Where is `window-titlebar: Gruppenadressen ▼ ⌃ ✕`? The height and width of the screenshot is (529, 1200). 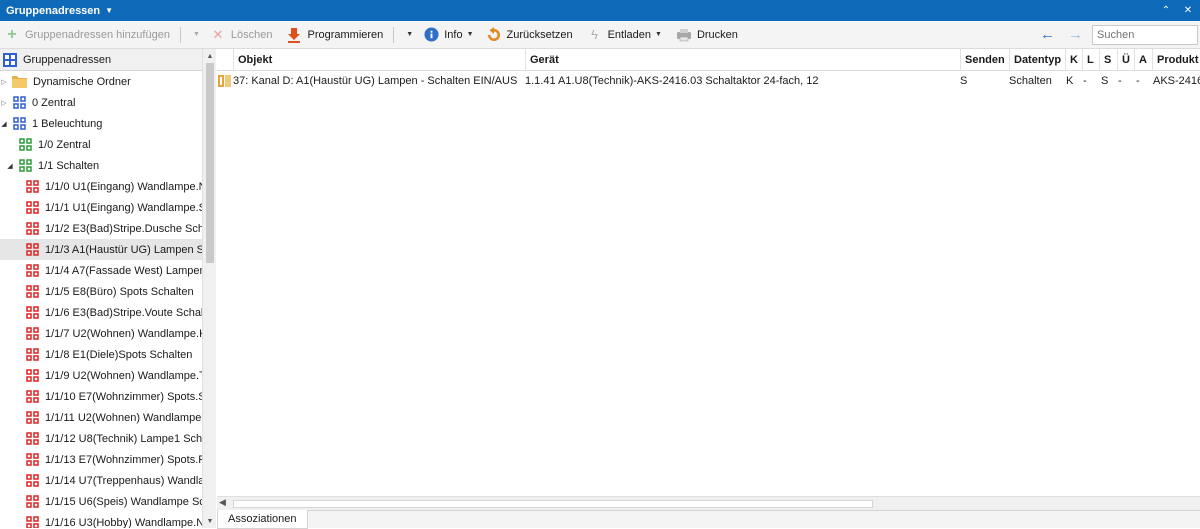
window-titlebar: Gruppenadressen ▼ ⌃ ✕ is located at coordinates (600, 10).